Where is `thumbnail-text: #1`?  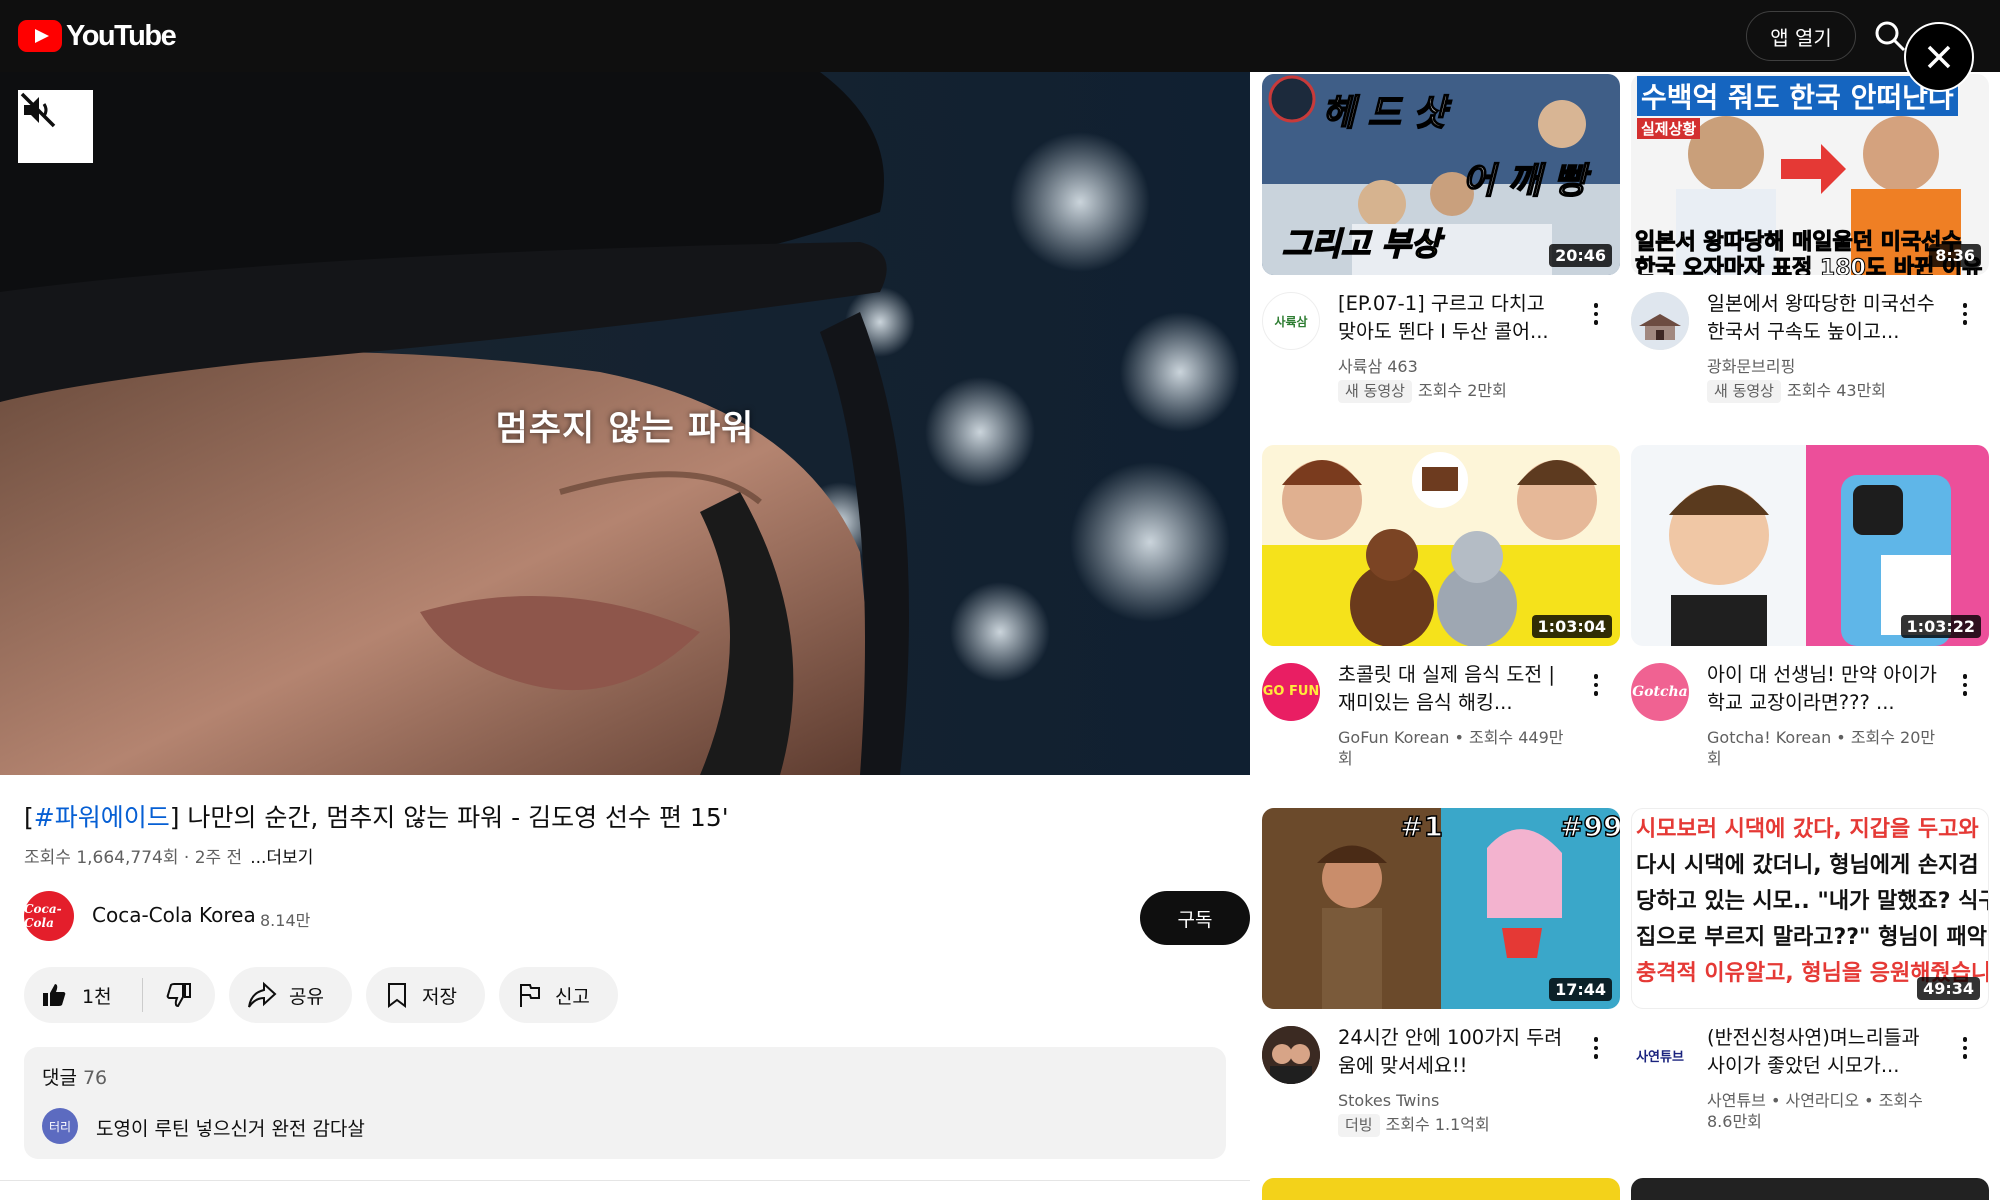
thumbnail-text: #1 is located at coordinates (1421, 826).